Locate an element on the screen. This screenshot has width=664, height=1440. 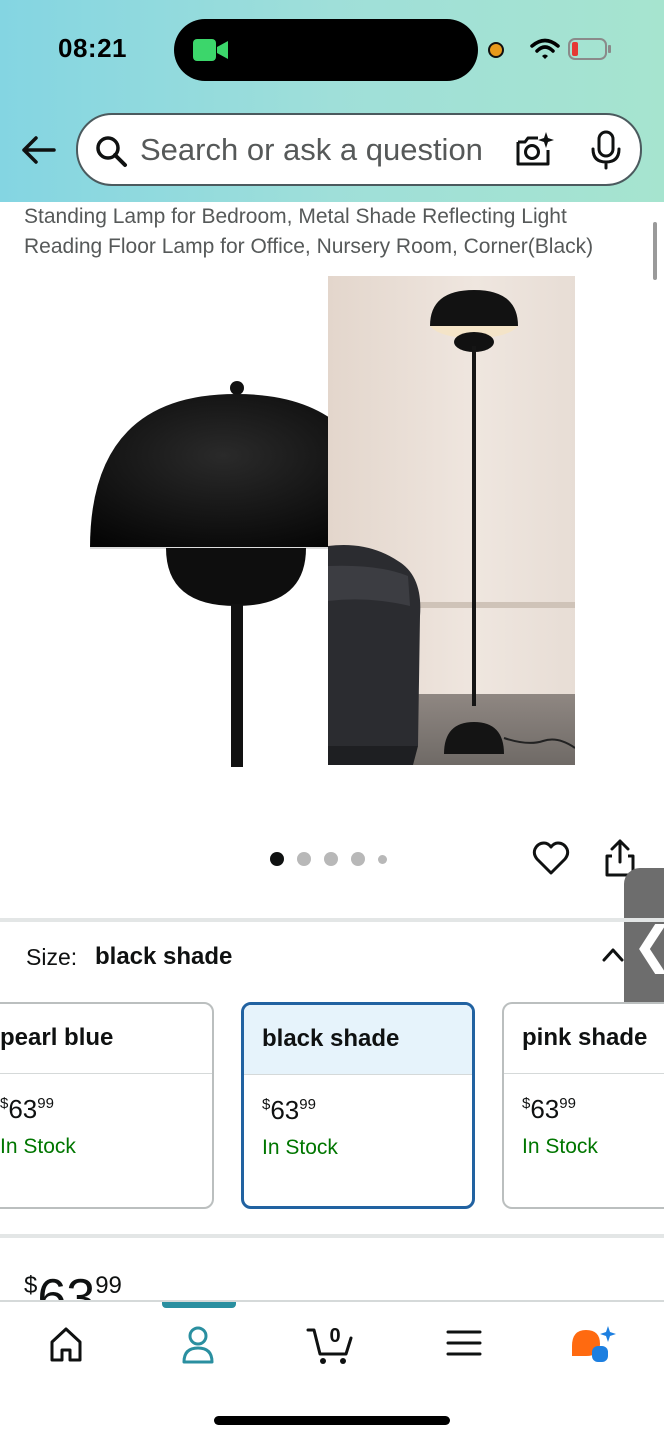
chevron-left-icon: ❮ is located at coordinates (648, 945).